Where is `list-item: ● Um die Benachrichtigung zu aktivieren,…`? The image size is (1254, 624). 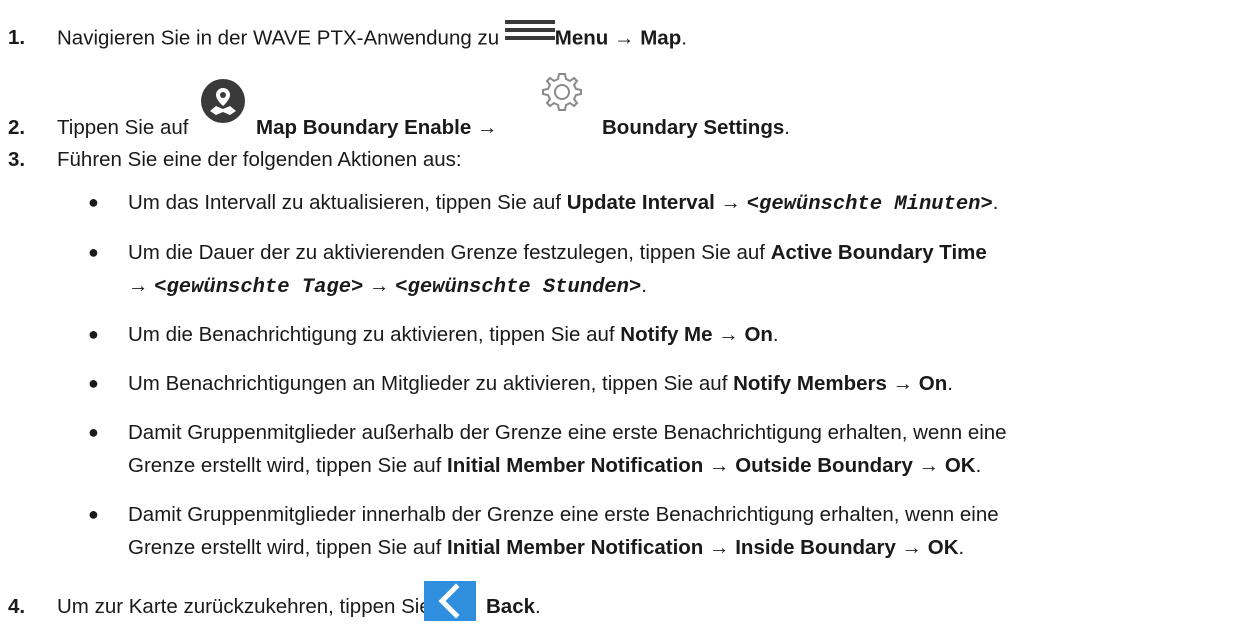
list-item: ● Um die Benachrichtigung zu aktivieren,… is located at coordinates (433, 334).